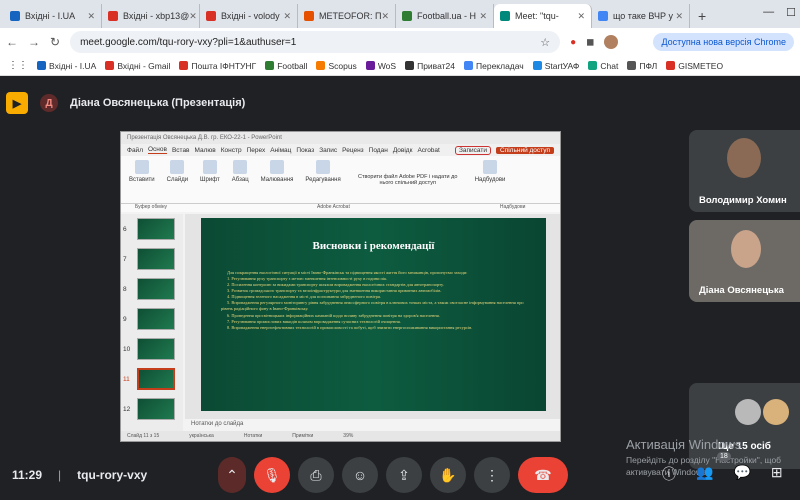  Describe the element at coordinates (448, 475) in the screenshot. I see `raise-hand-button: ✋` at that location.